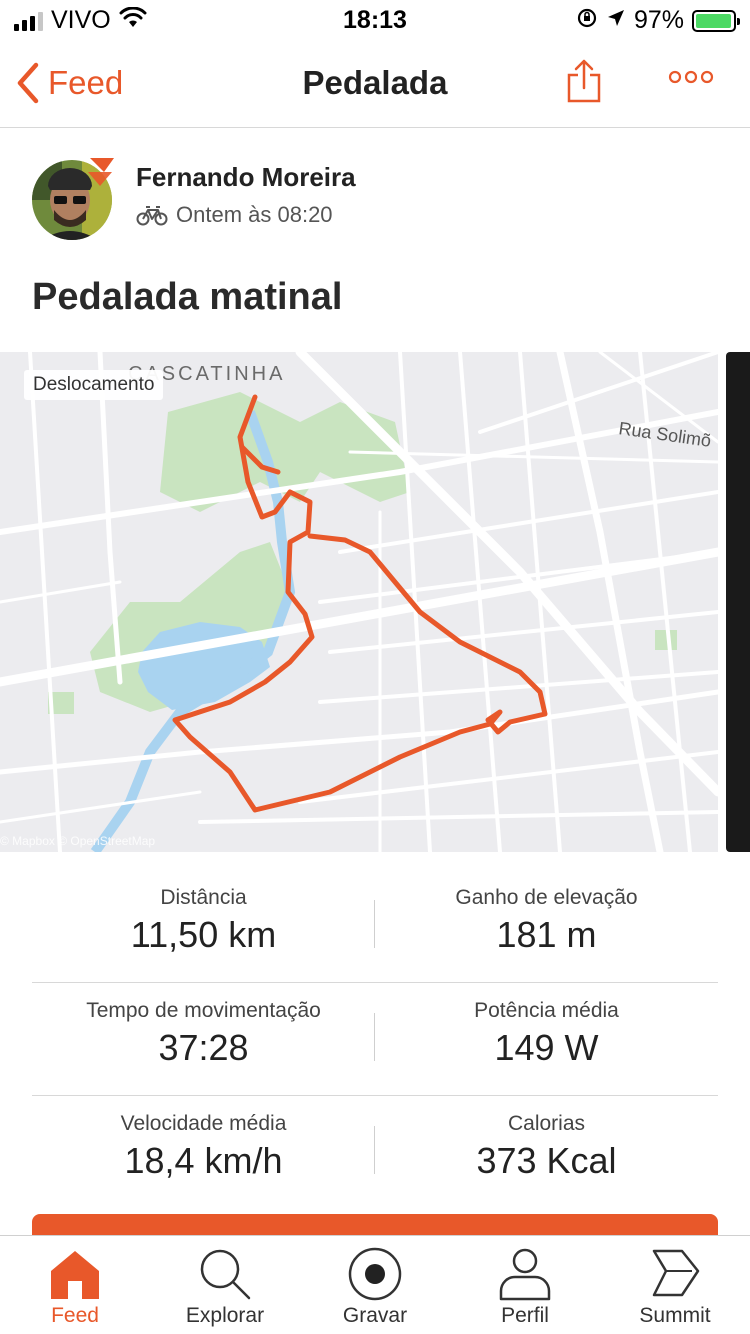  I want to click on tab-label: Explorar, so click(225, 1315).